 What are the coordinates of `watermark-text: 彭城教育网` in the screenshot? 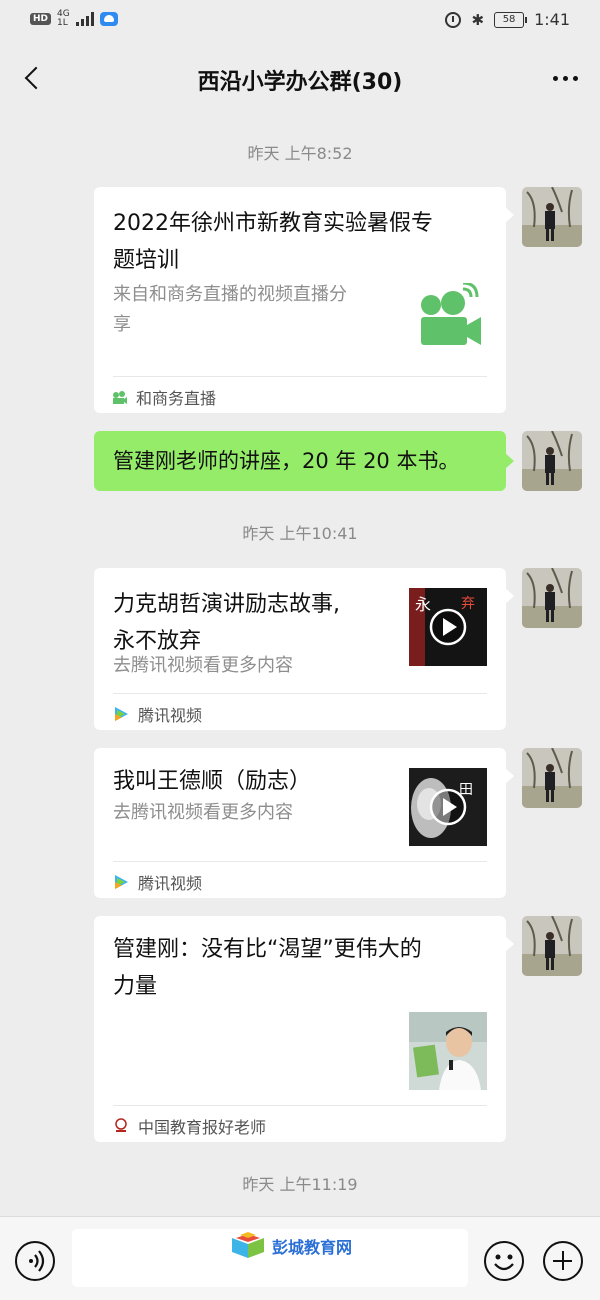 It's located at (312, 1247).